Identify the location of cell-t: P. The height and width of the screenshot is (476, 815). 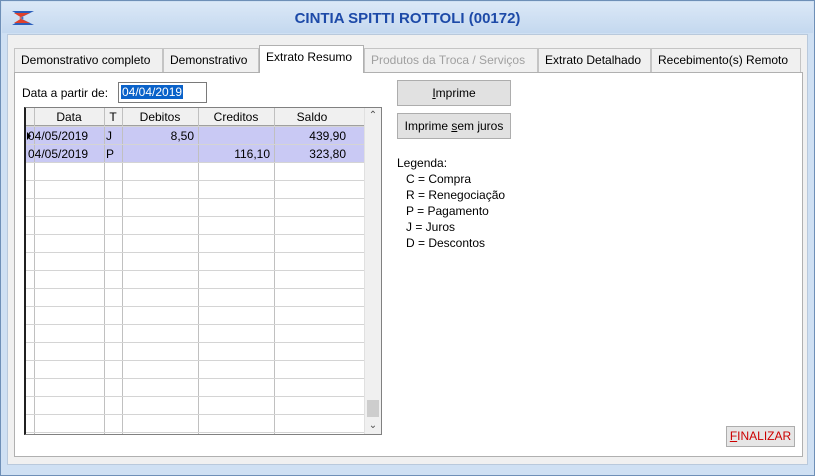
(110, 154).